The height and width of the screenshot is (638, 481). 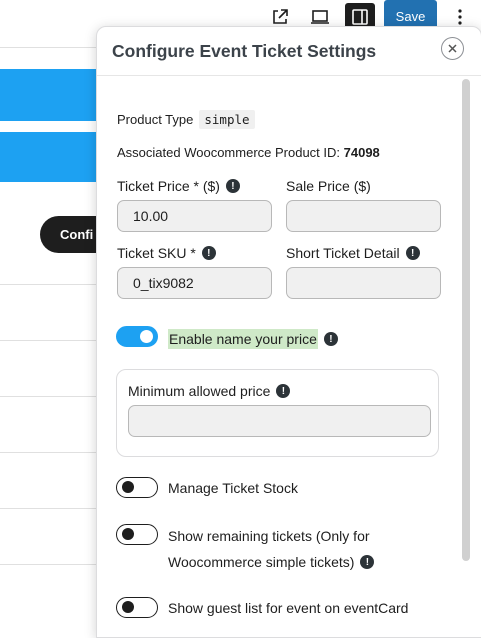 What do you see at coordinates (155, 119) in the screenshot?
I see `product-type-label: Product Type` at bounding box center [155, 119].